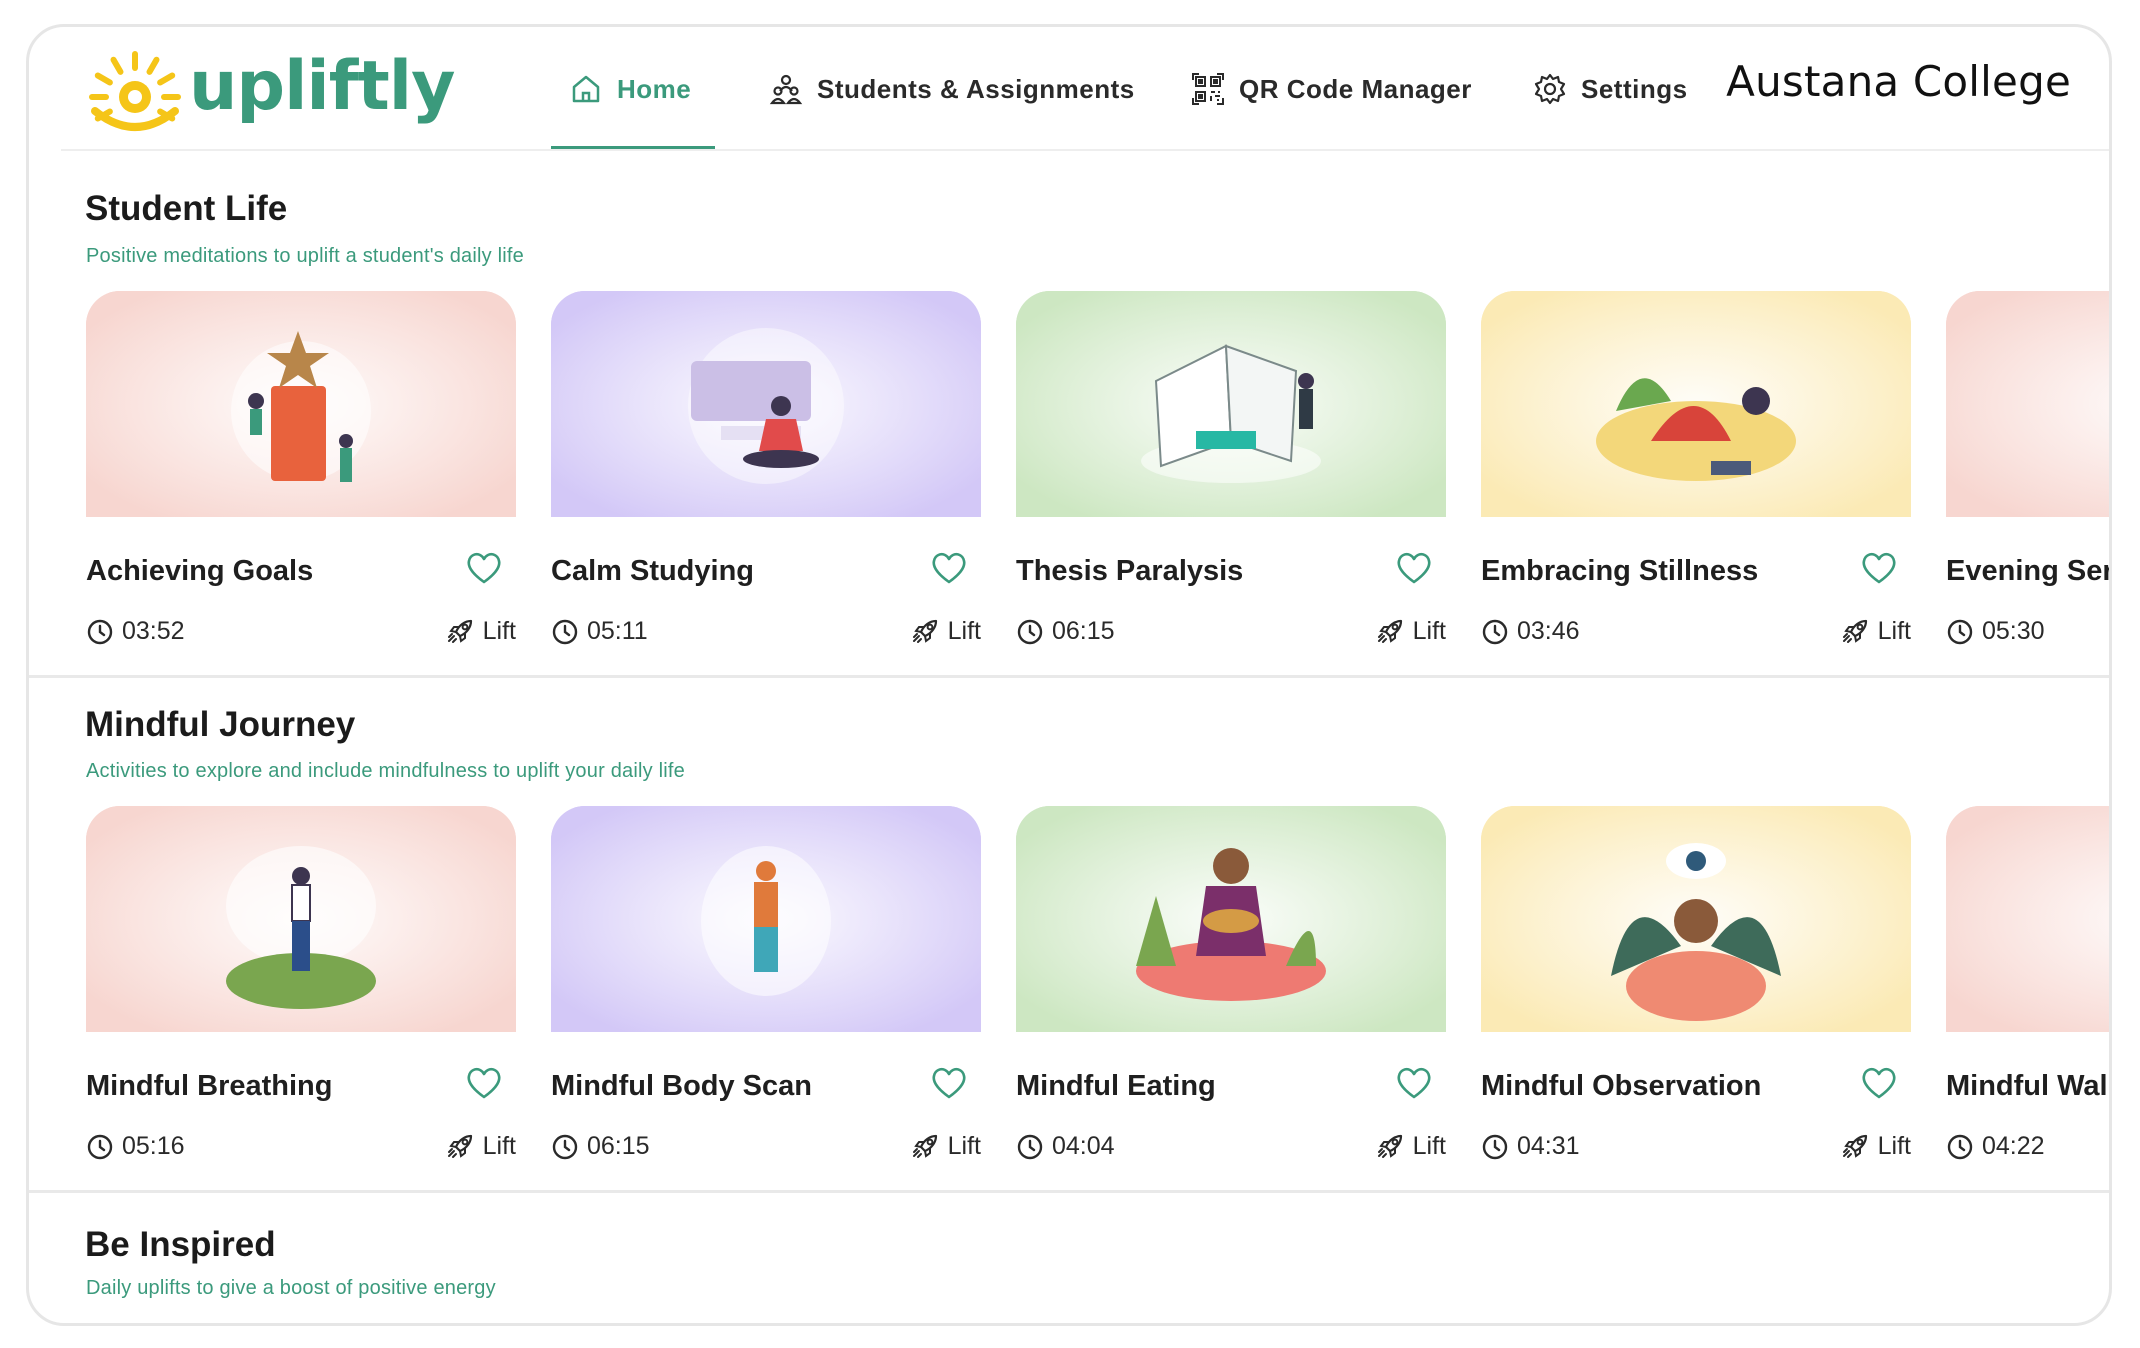 The height and width of the screenshot is (1348, 2140). What do you see at coordinates (2013, 1146) in the screenshot?
I see `duration-value: 04:22` at bounding box center [2013, 1146].